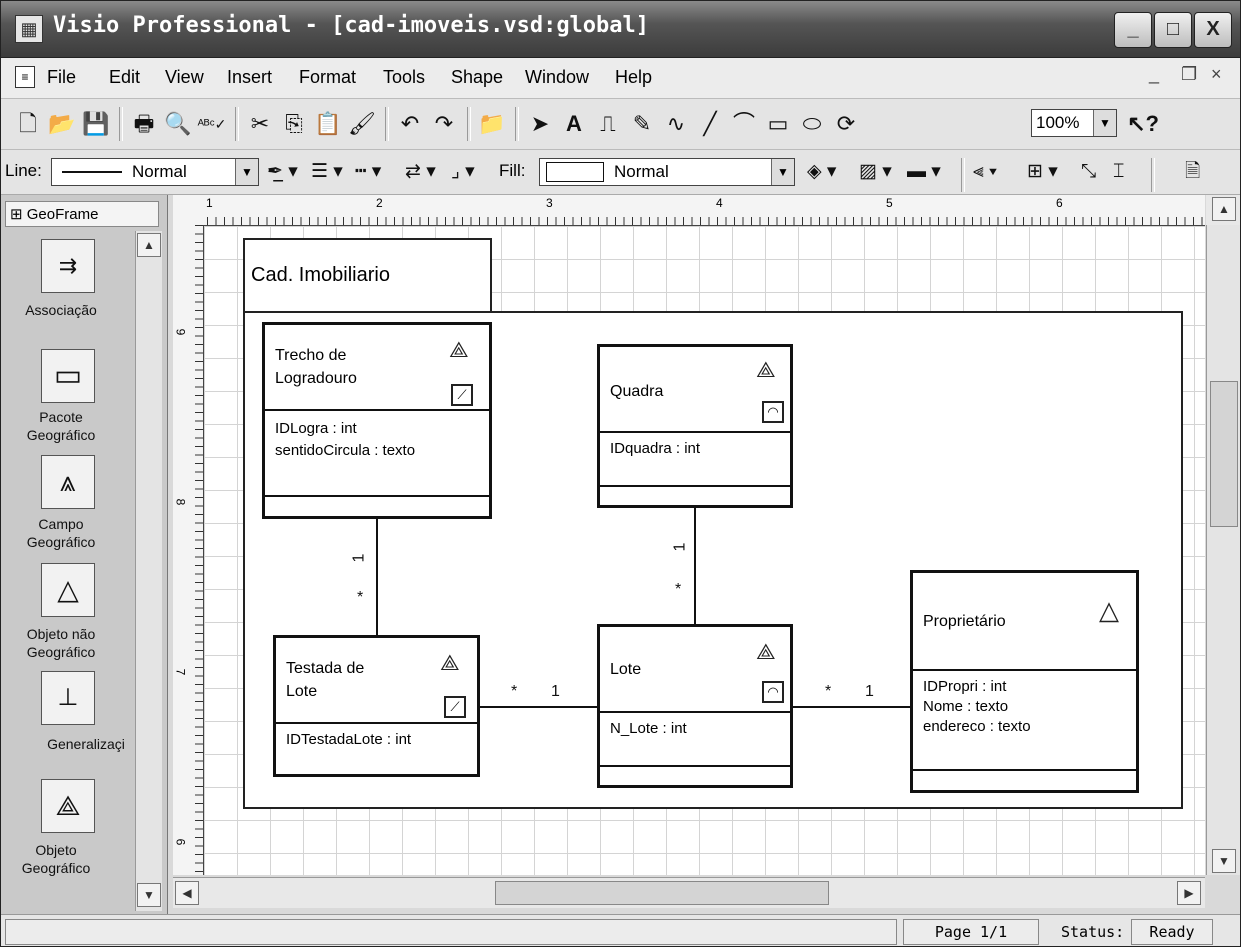 The width and height of the screenshot is (1241, 947). What do you see at coordinates (1093, 932) in the screenshot?
I see `status-label: Status:` at bounding box center [1093, 932].